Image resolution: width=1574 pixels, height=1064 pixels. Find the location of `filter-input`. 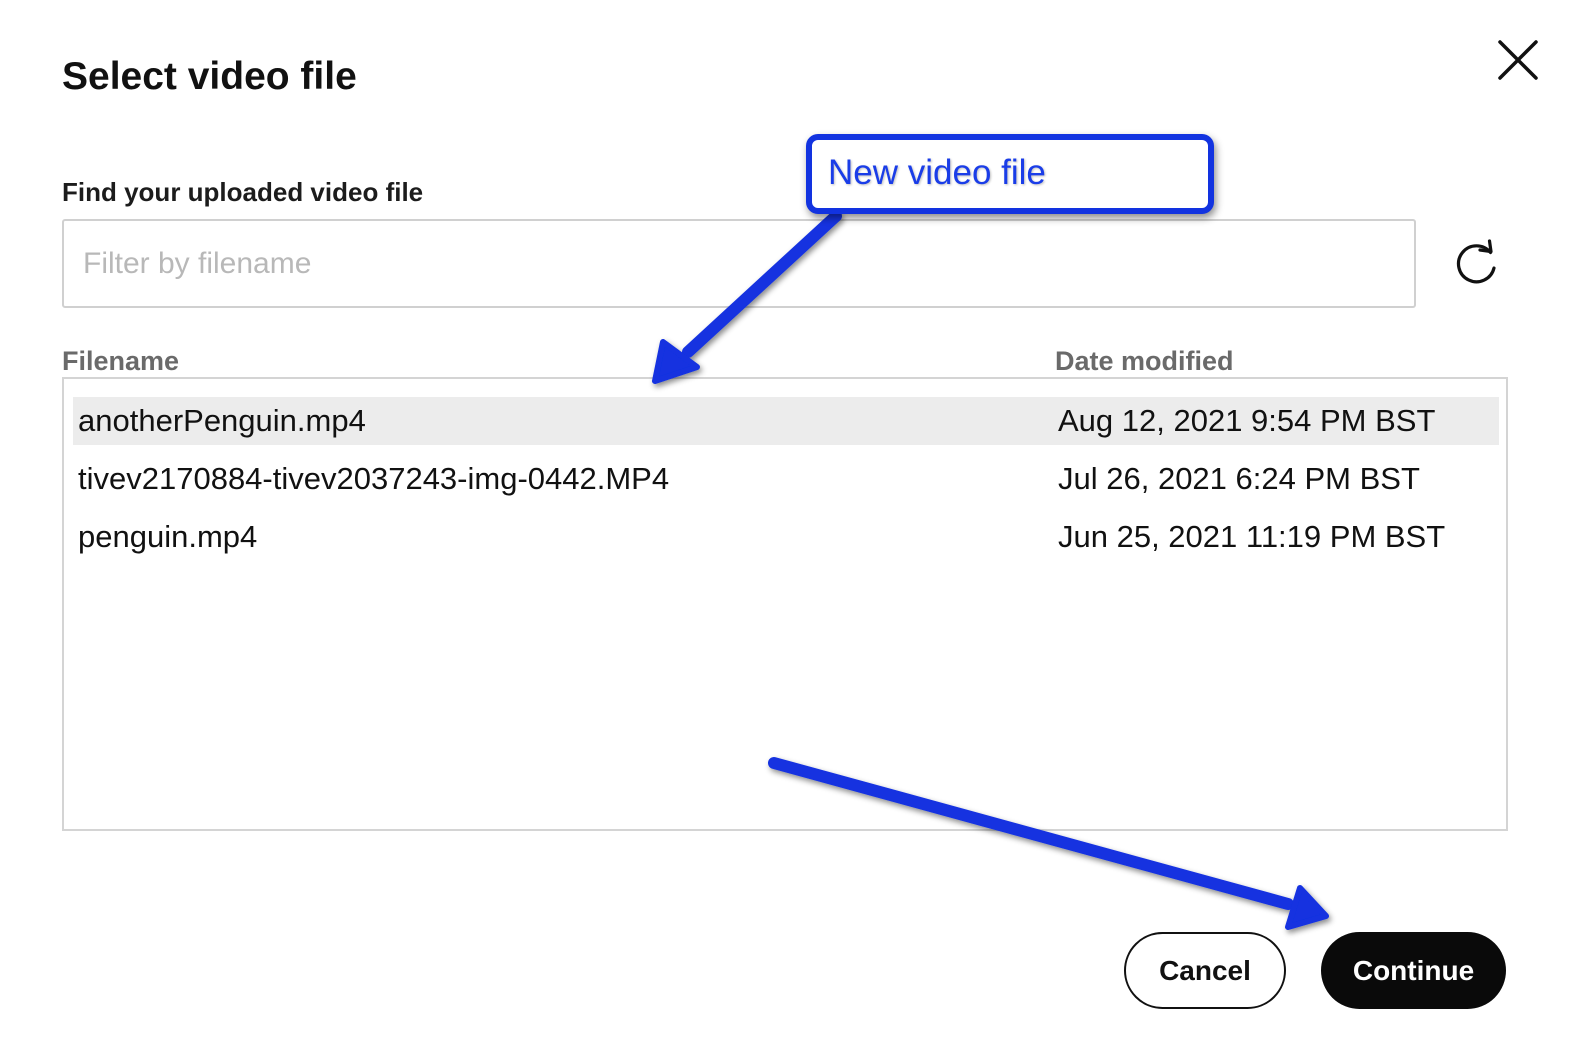

filter-input is located at coordinates (739, 263).